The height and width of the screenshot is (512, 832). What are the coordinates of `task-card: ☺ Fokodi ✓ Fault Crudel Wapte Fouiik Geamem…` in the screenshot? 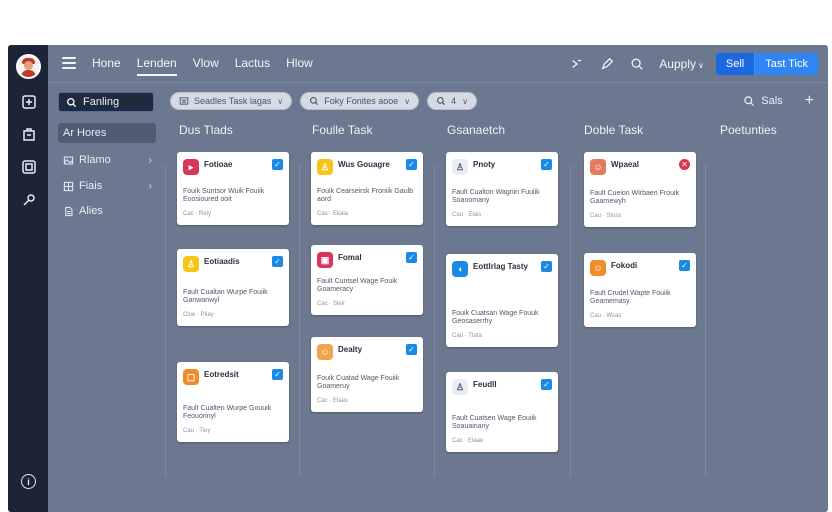 It's located at (640, 290).